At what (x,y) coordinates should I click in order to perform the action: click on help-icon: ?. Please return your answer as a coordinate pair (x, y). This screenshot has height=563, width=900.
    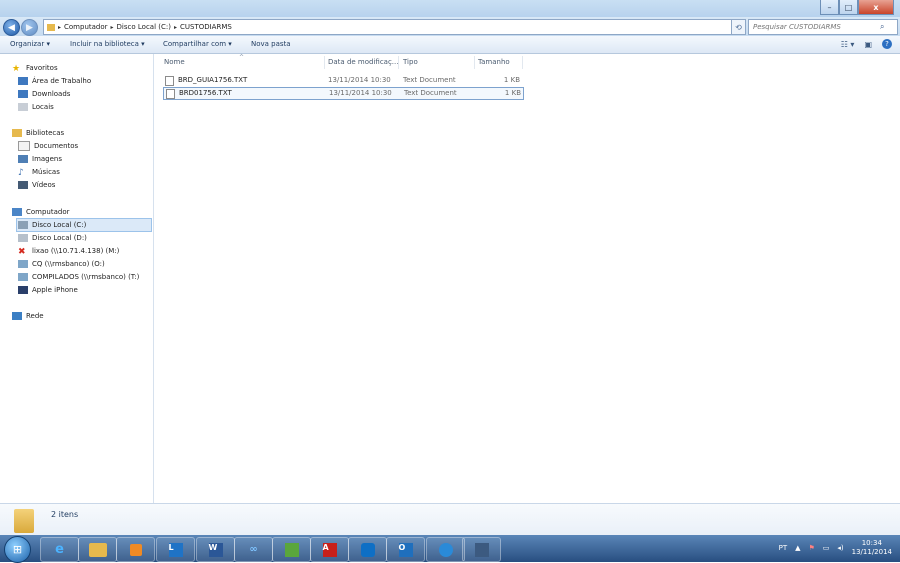
    Looking at the image, I should click on (887, 44).